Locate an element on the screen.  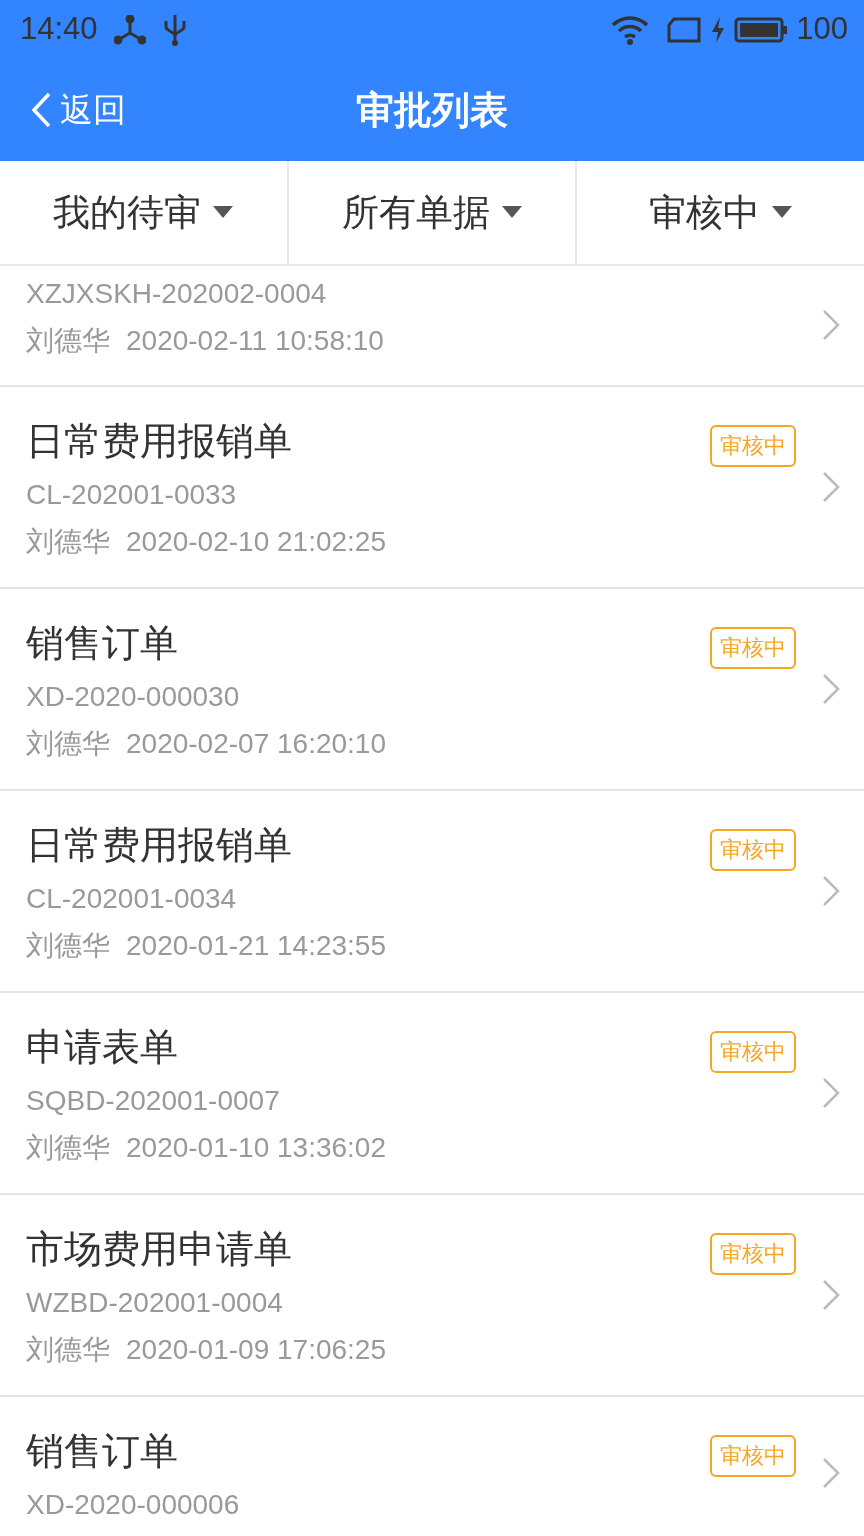
approval-list-item: 市场费用申请单 审核中 WZBD-202001-0004 刘德华 2020-01-09 17:06:25 is located at coordinates (432, 1295).